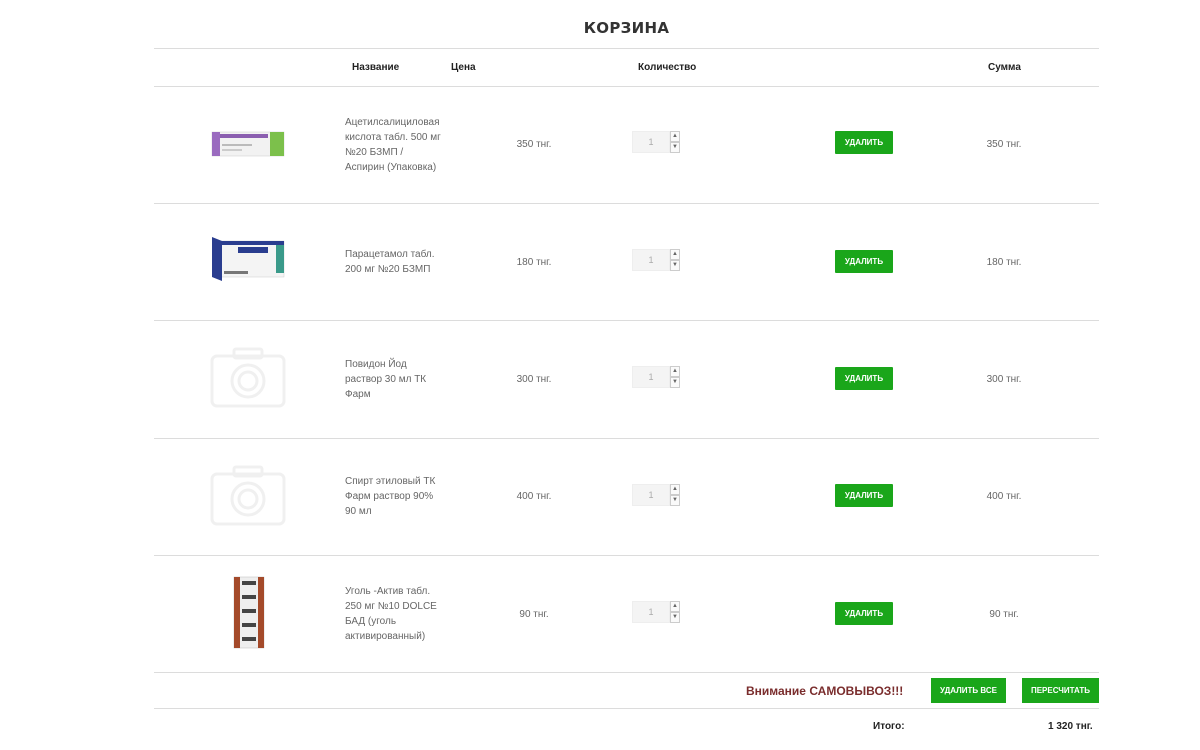 The height and width of the screenshot is (750, 1200). What do you see at coordinates (395, 379) in the screenshot?
I see `product-name: Повидон Йод раствор 30 мл ТК Фарм` at bounding box center [395, 379].